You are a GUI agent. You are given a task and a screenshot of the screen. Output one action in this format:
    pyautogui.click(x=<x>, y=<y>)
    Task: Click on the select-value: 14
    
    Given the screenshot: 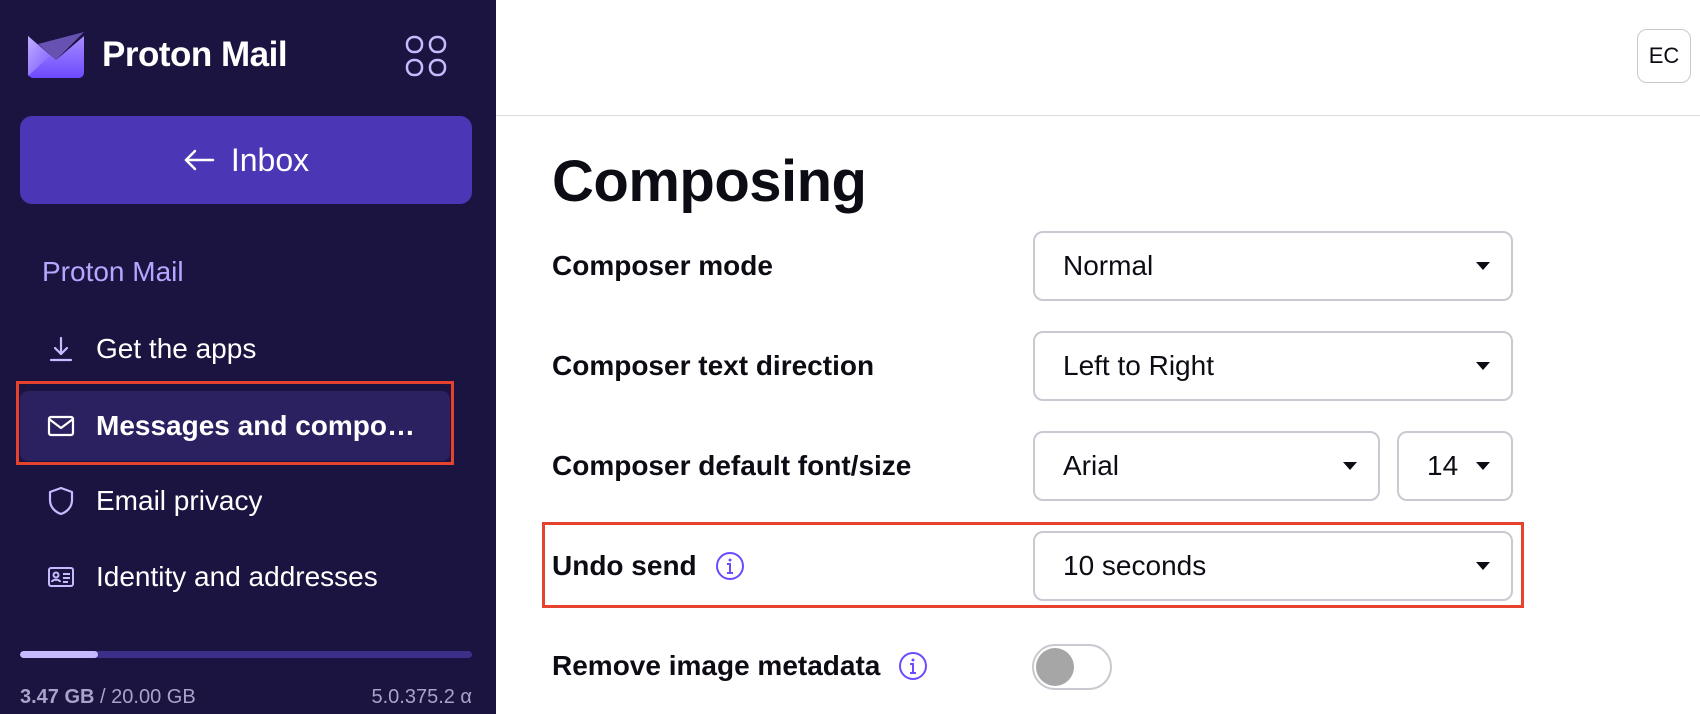 What is the action you would take?
    pyautogui.click(x=1443, y=465)
    